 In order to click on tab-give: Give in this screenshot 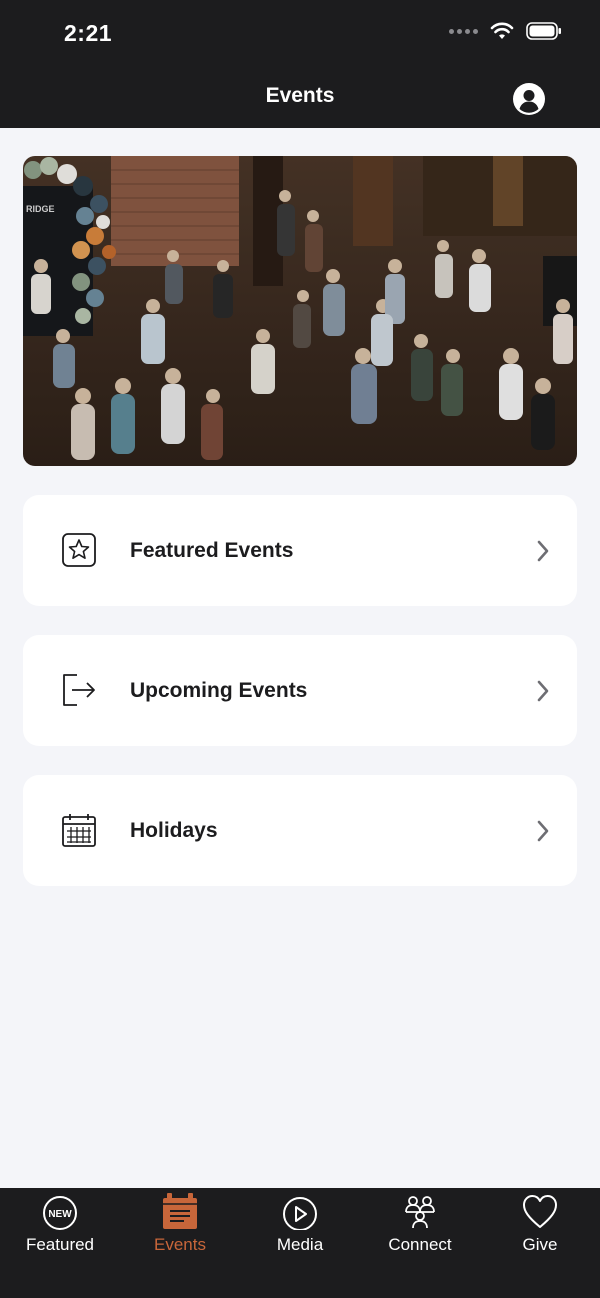, I will do `click(540, 1243)`.